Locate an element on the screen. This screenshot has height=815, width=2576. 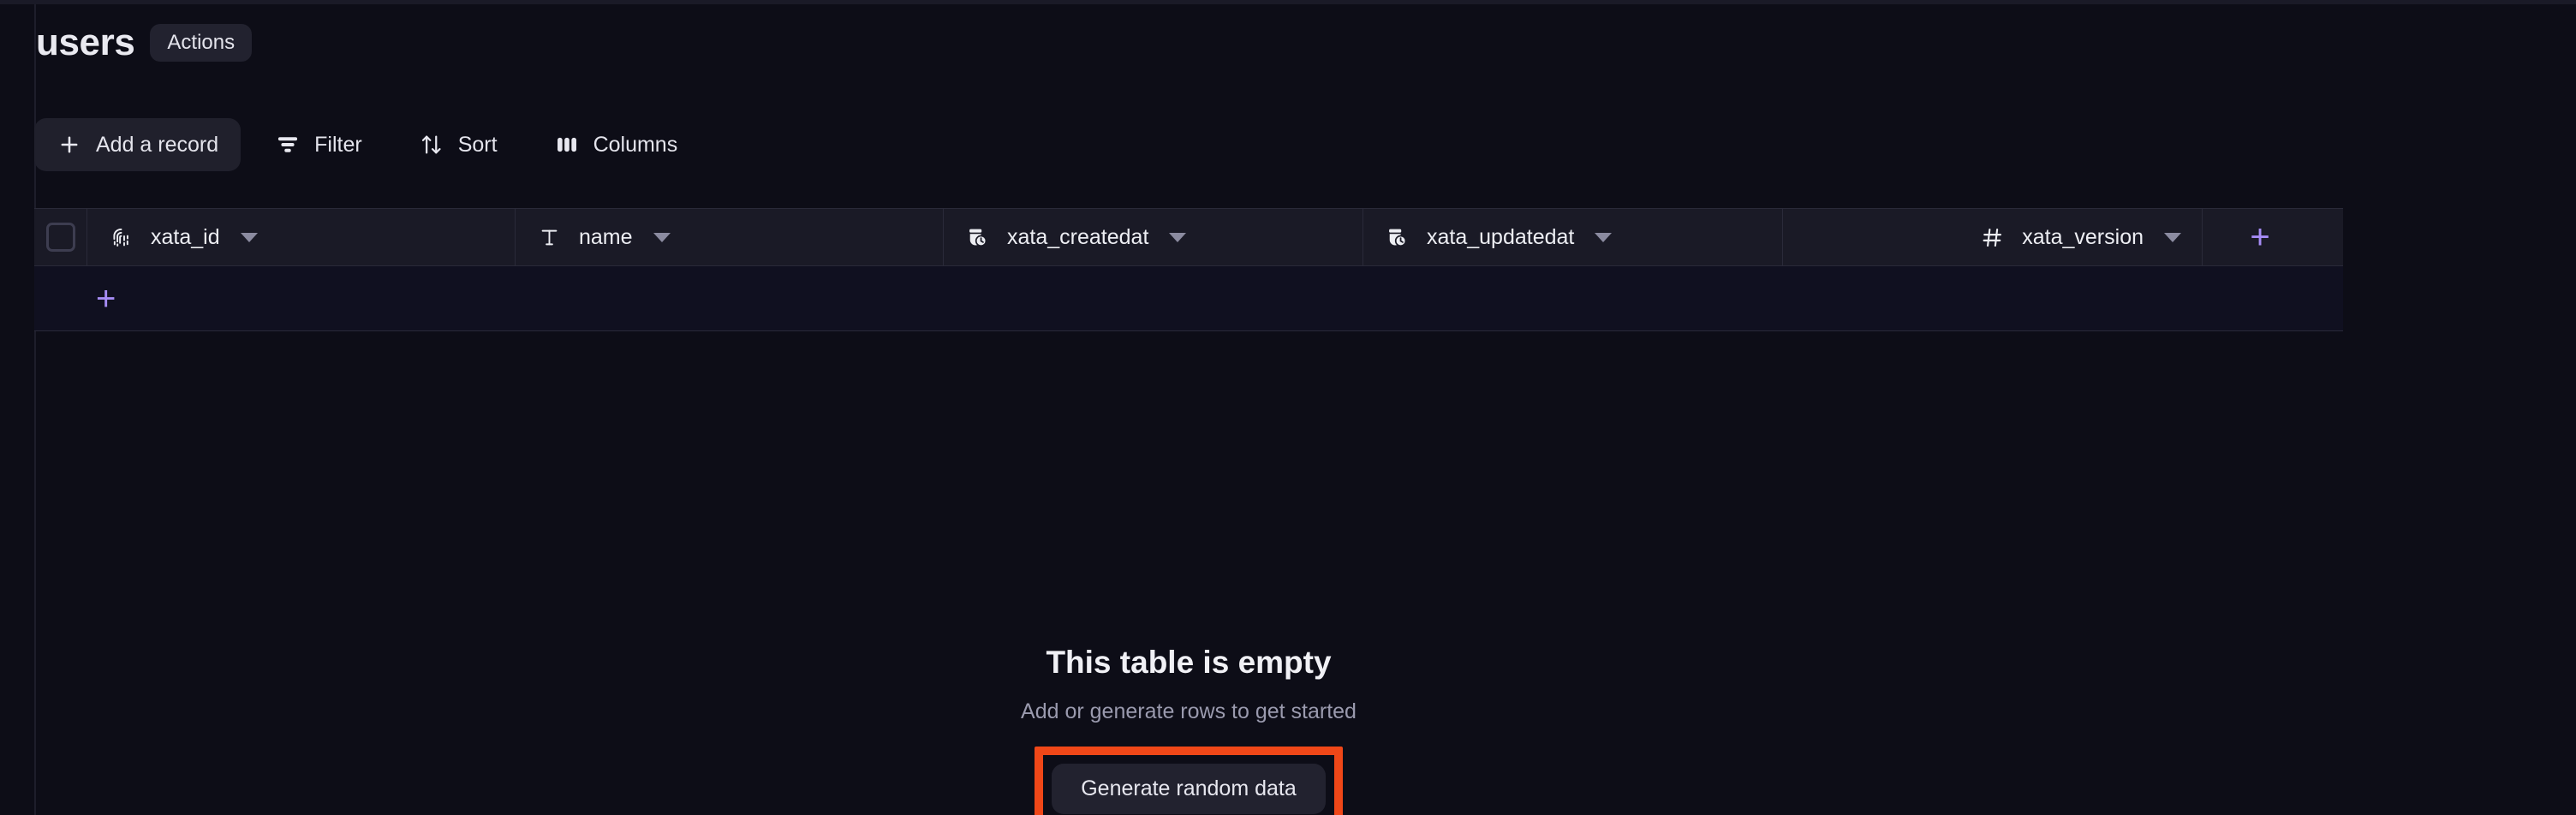
page-title: users is located at coordinates (85, 42).